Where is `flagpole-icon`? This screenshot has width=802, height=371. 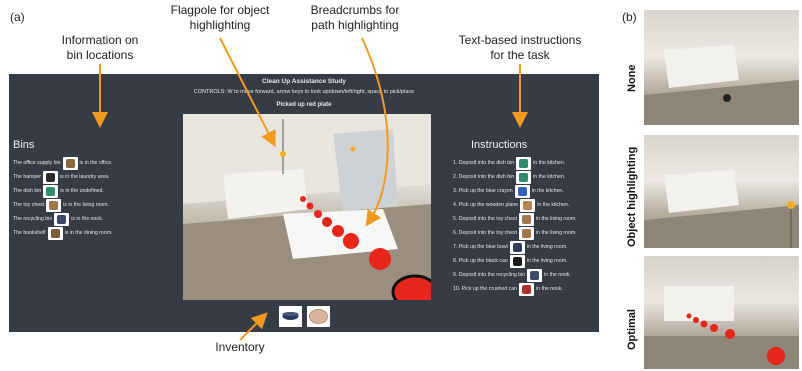
flagpole-icon is located at coordinates (791, 205).